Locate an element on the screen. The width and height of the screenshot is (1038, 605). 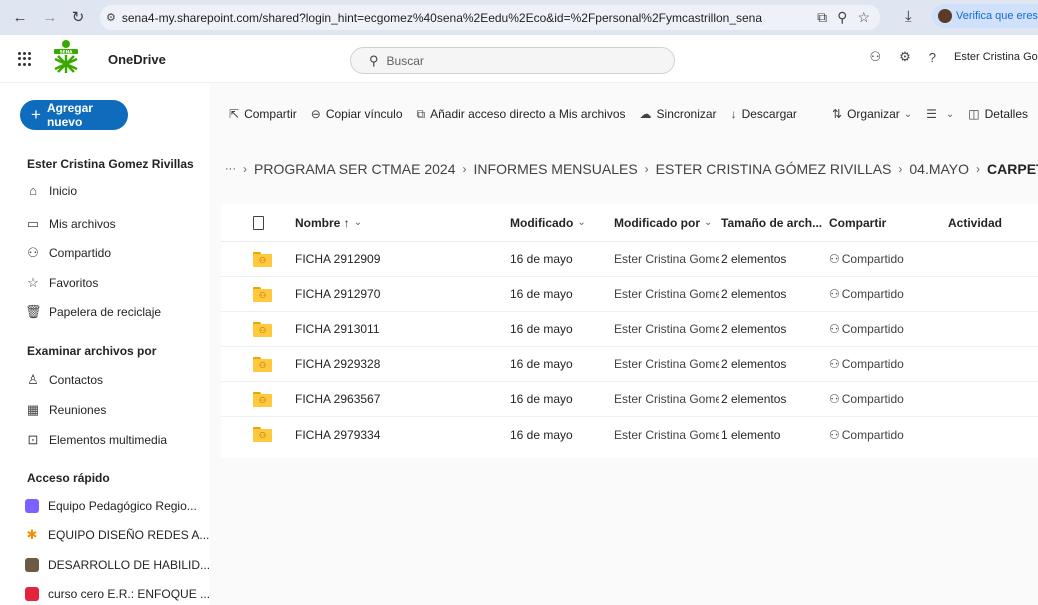
back-icon: ← is located at coordinates (20, 17).